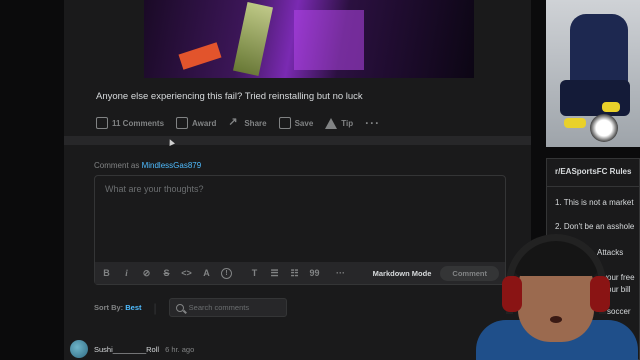 This screenshot has width=640, height=360. What do you see at coordinates (234, 122) in the screenshot?
I see `share-icon` at bounding box center [234, 122].